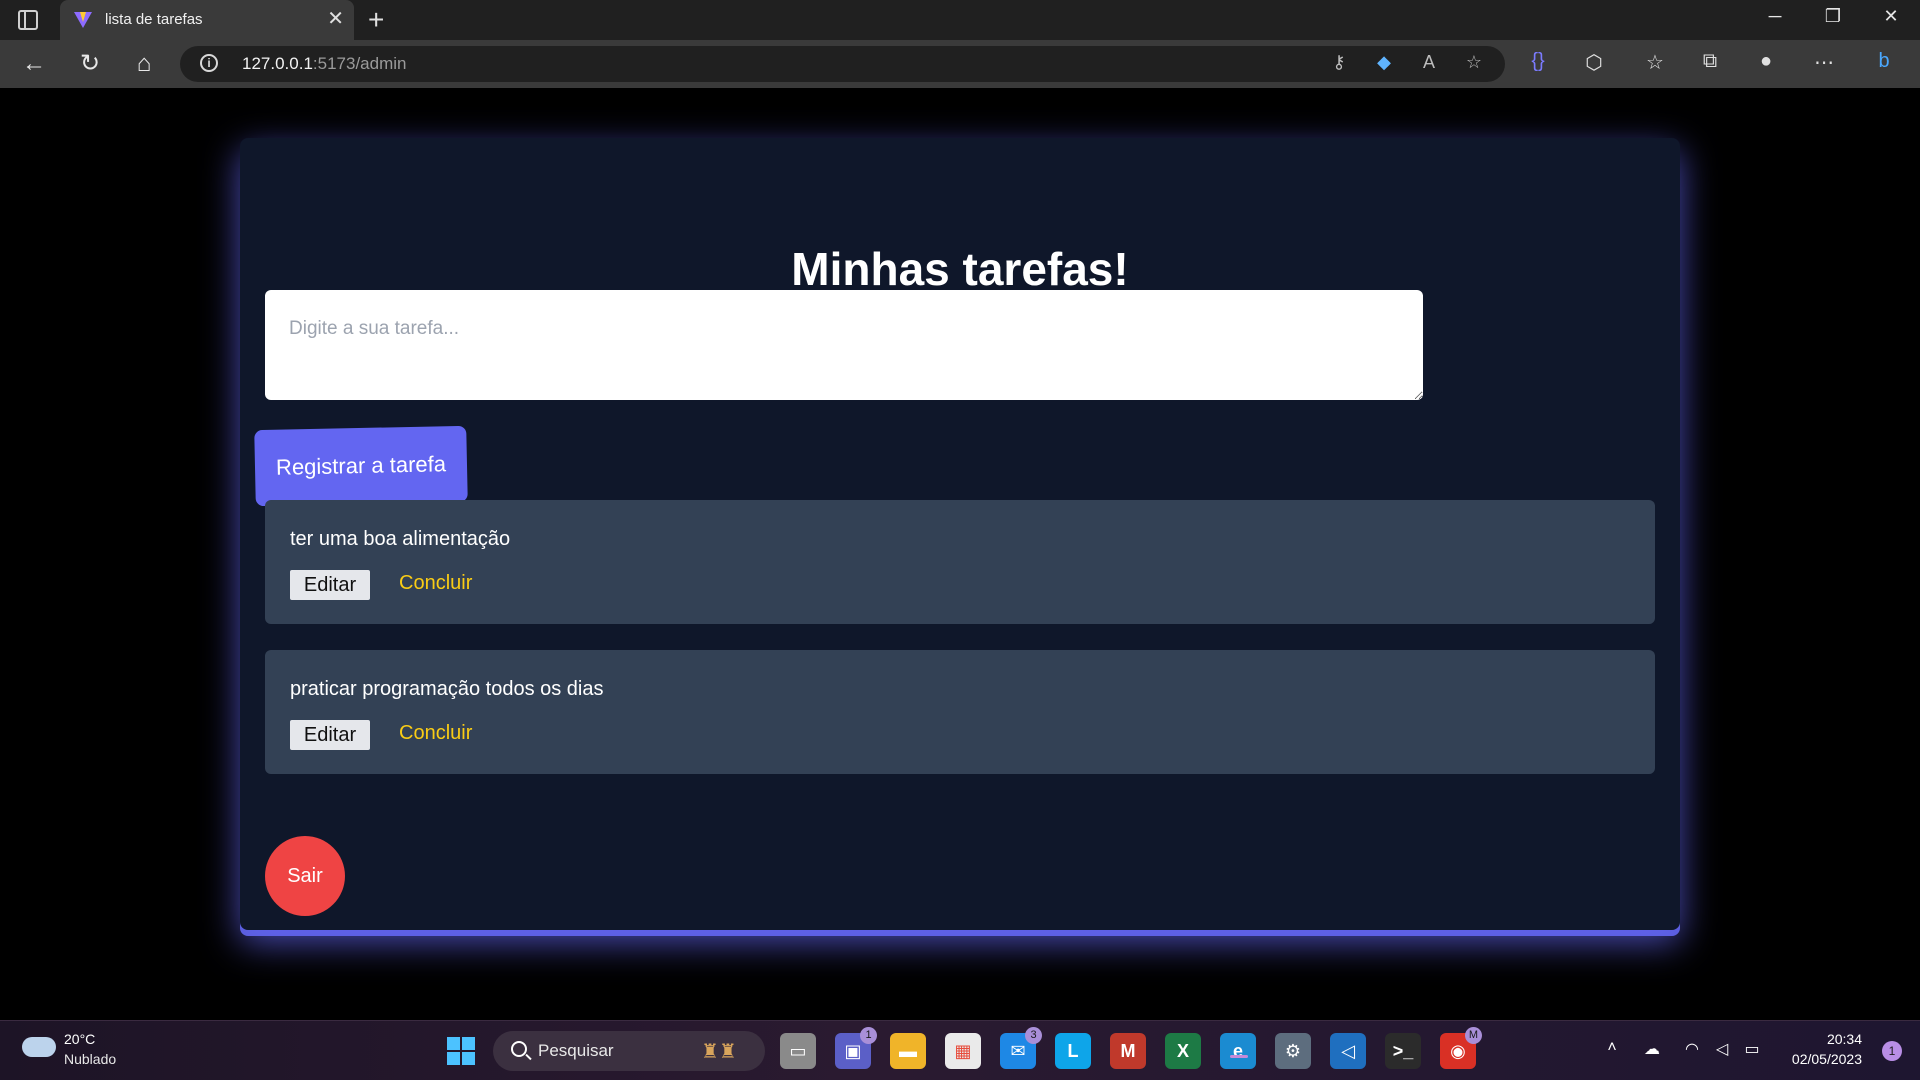  Describe the element at coordinates (83, 20) in the screenshot. I see `vite-favicon-icon` at that location.